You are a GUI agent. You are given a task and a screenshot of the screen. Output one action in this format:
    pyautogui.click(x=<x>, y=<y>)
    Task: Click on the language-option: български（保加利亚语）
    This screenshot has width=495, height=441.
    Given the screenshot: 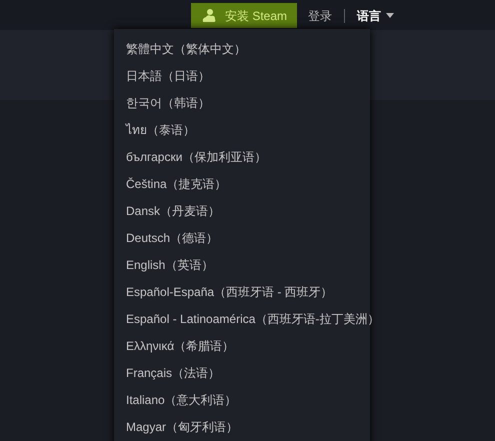 What is the action you would take?
    pyautogui.click(x=196, y=160)
    